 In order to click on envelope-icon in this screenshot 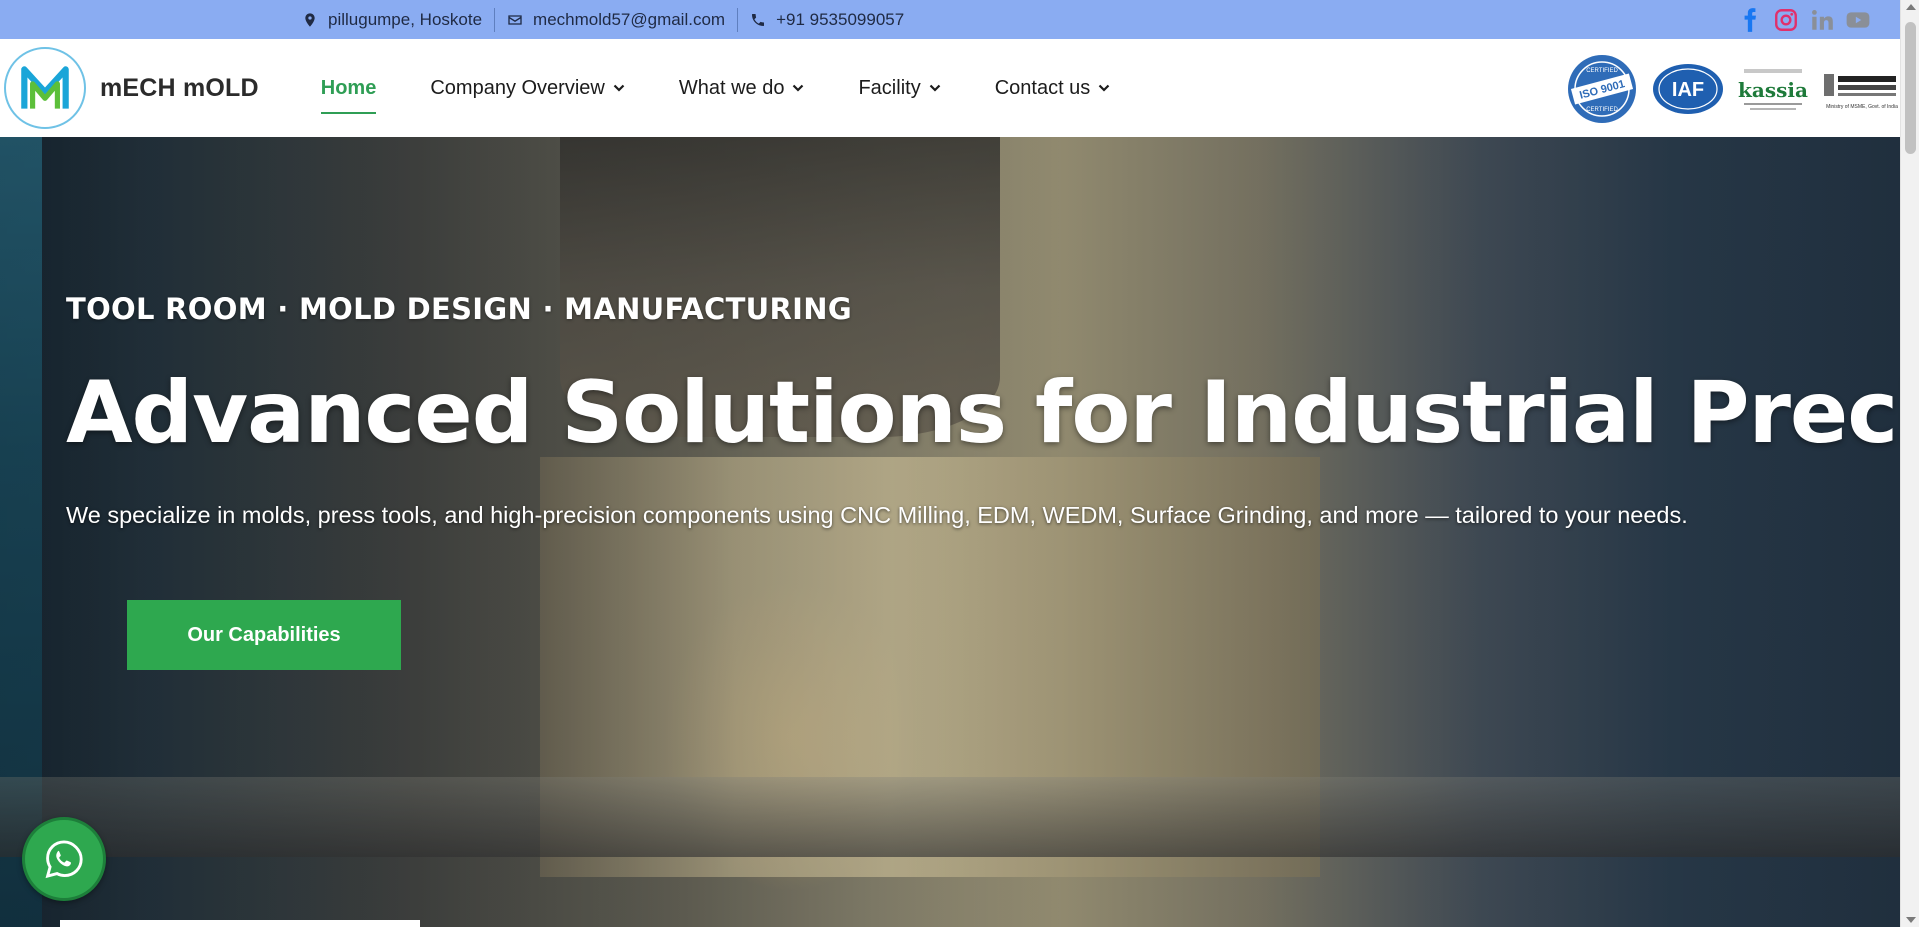, I will do `click(515, 19)`.